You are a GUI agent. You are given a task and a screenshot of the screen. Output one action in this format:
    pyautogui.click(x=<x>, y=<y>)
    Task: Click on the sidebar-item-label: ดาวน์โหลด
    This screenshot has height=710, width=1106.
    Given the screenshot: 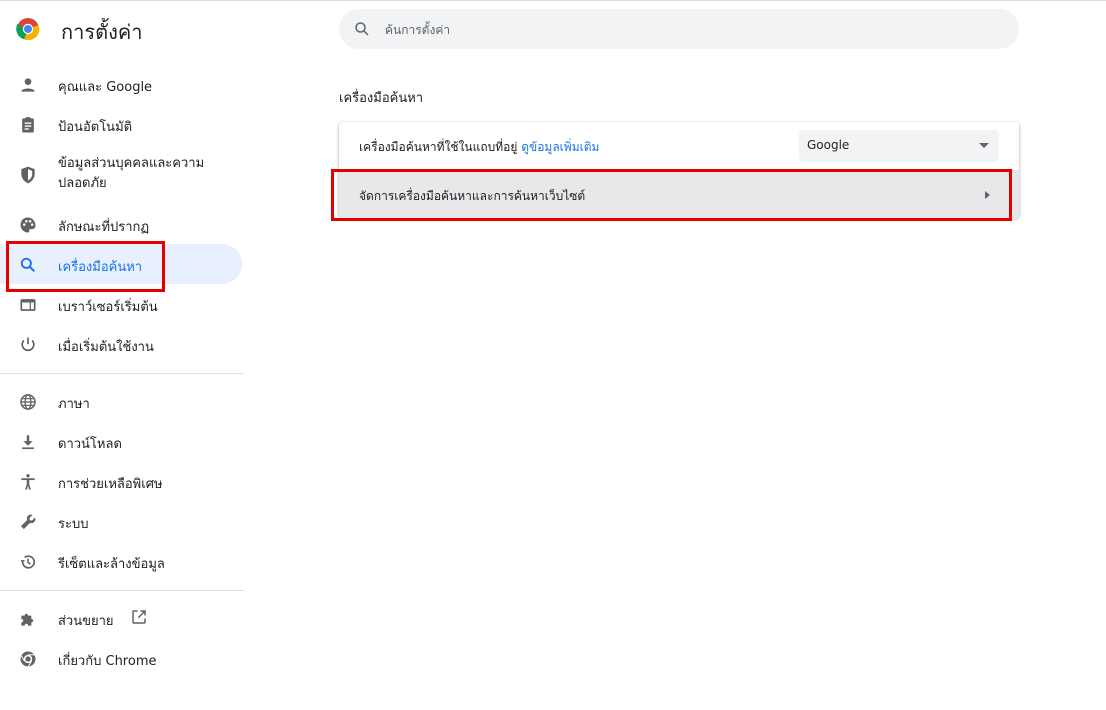 What is the action you would take?
    pyautogui.click(x=90, y=444)
    